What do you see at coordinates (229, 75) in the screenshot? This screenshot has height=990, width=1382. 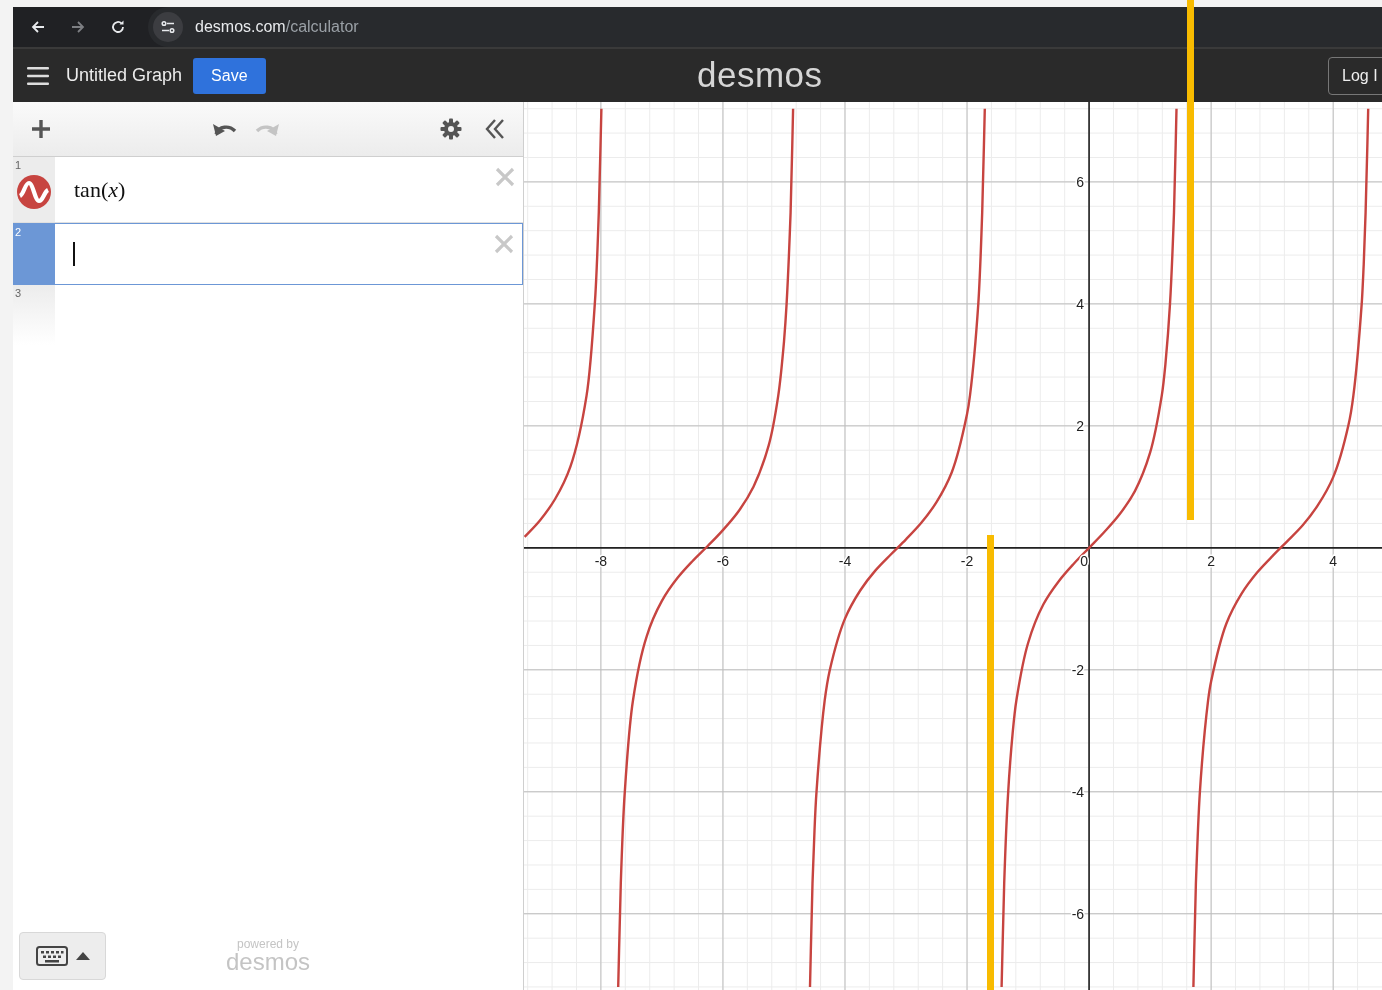 I see `save-button: Save` at bounding box center [229, 75].